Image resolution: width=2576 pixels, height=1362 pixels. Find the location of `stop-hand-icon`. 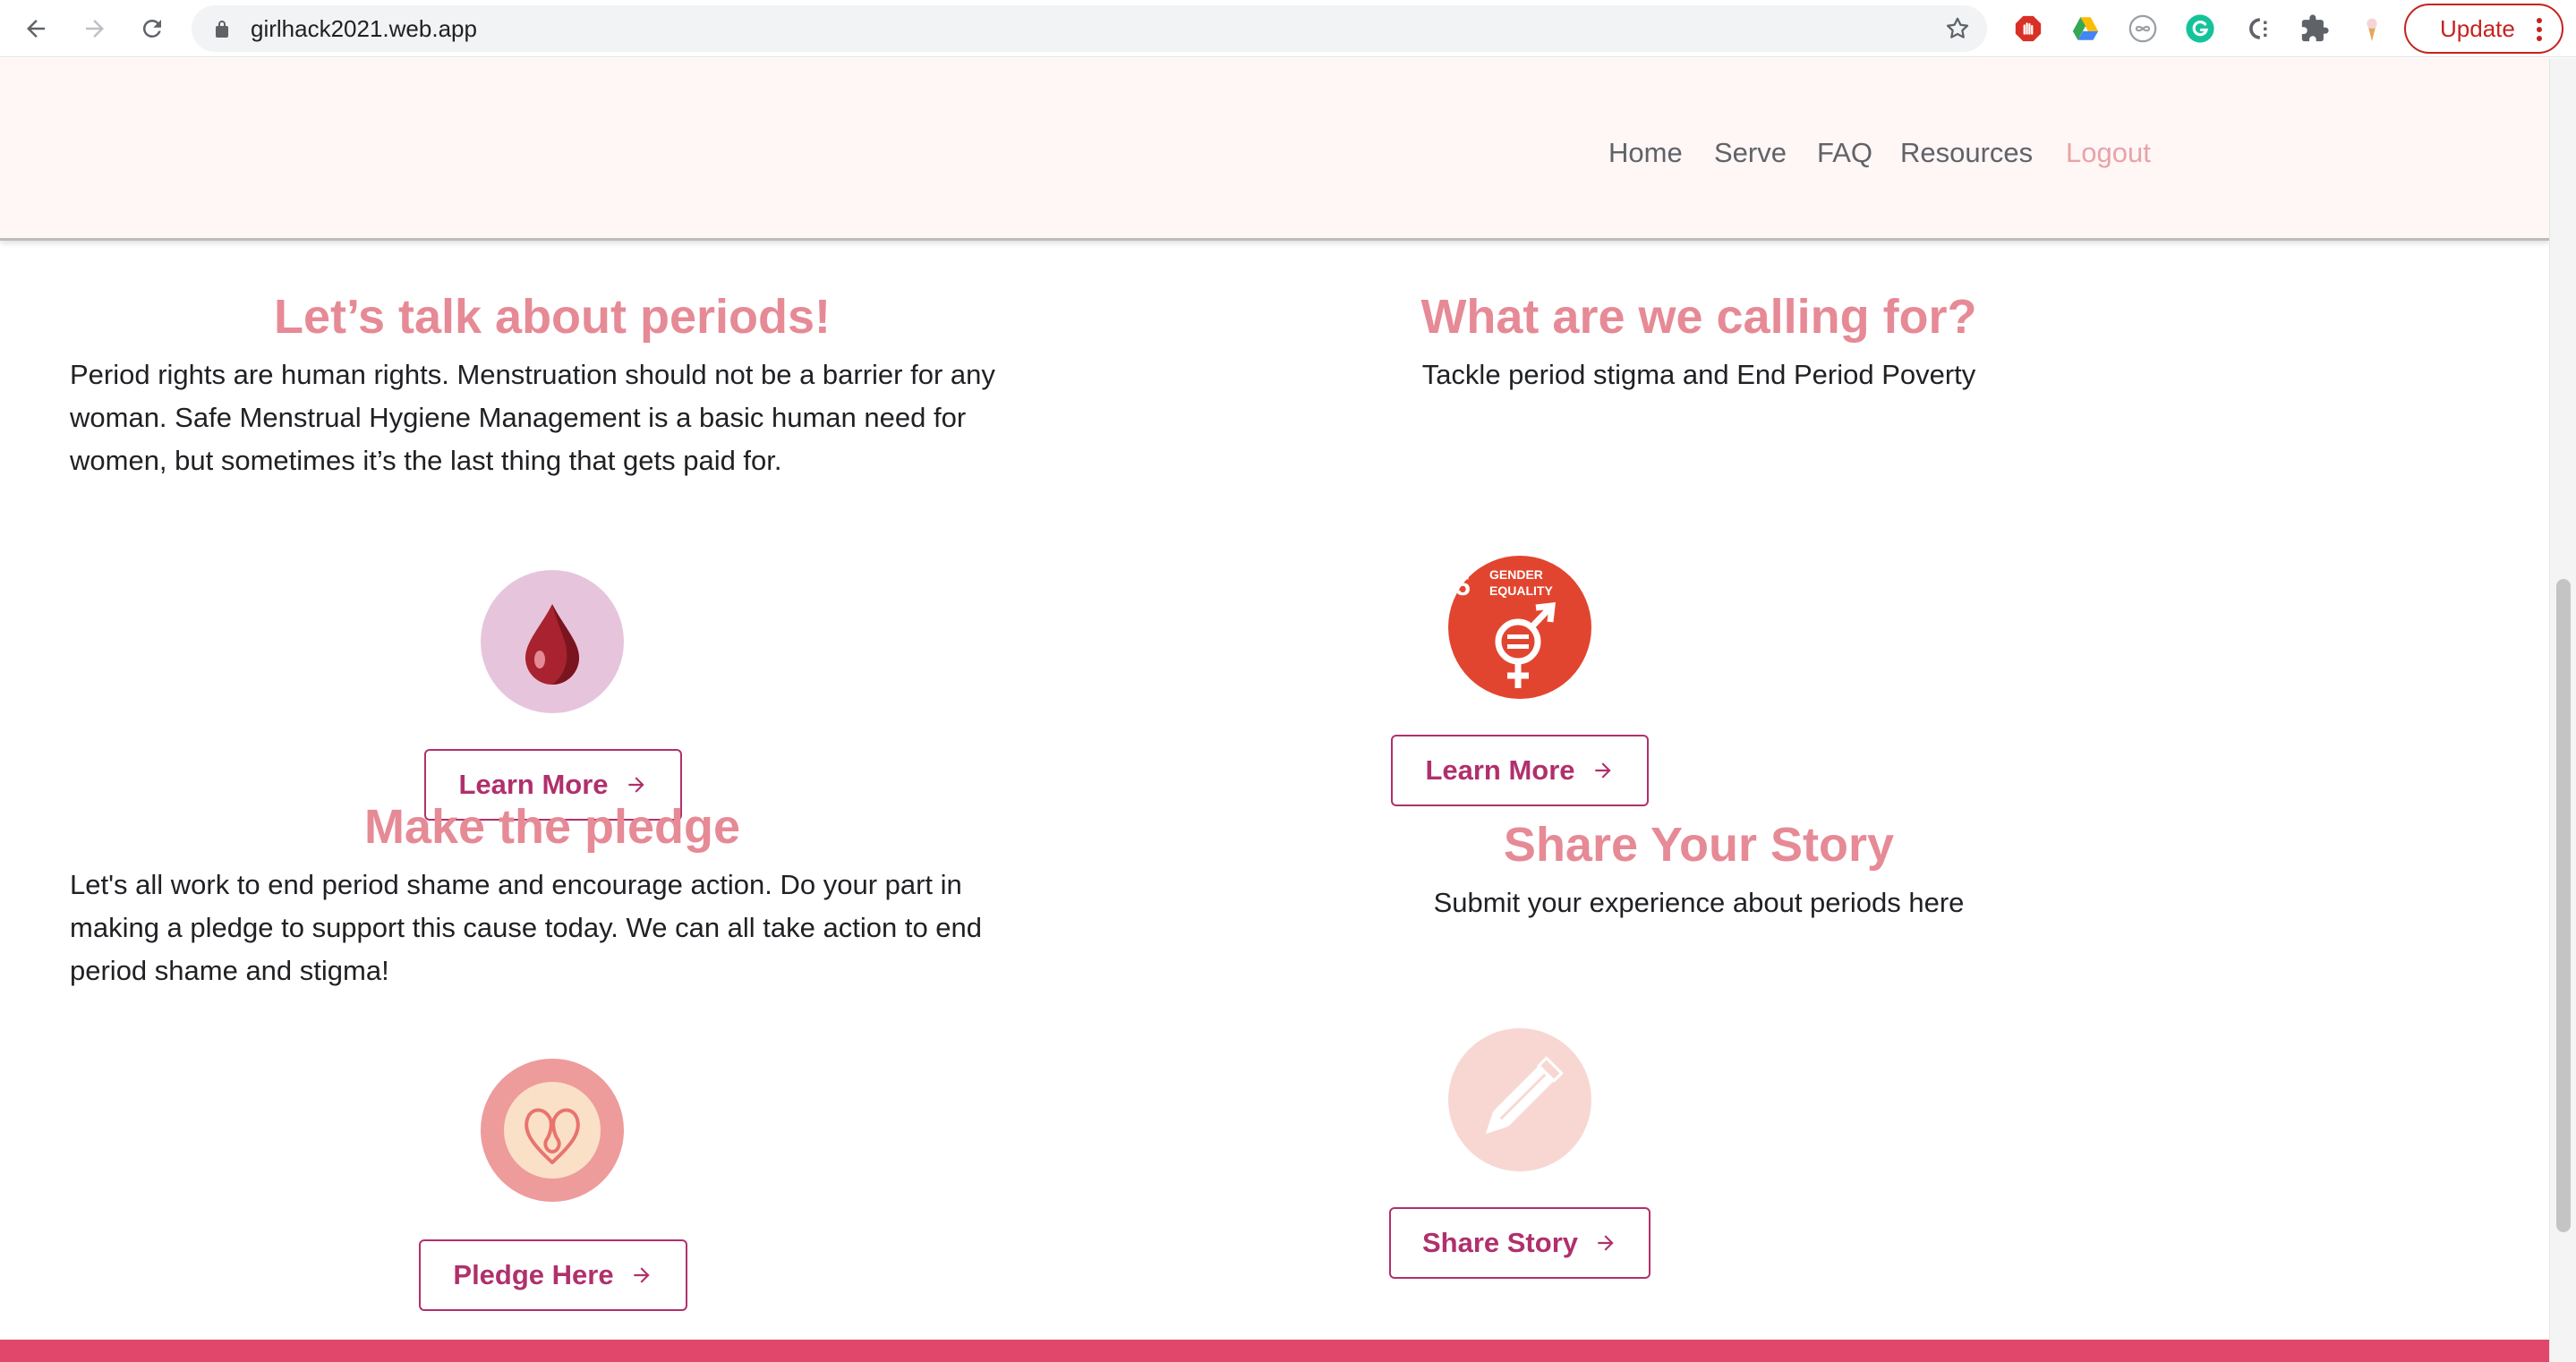

stop-hand-icon is located at coordinates (2028, 28).